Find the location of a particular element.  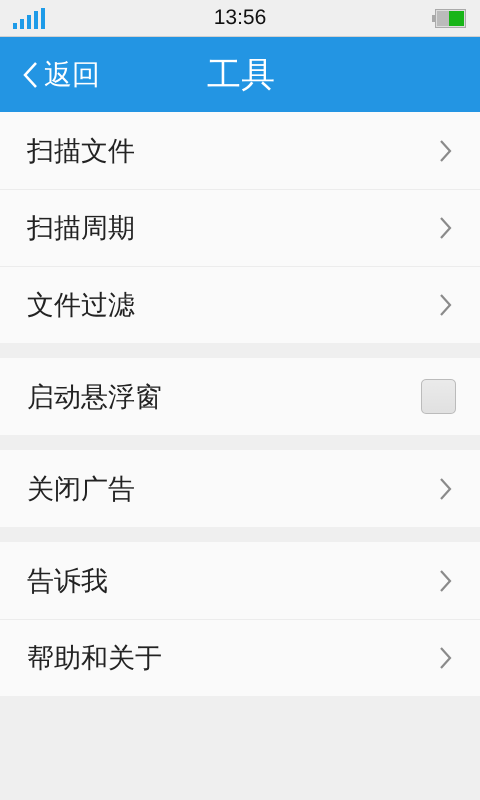

settings-row: 关闭广告 is located at coordinates (240, 488).